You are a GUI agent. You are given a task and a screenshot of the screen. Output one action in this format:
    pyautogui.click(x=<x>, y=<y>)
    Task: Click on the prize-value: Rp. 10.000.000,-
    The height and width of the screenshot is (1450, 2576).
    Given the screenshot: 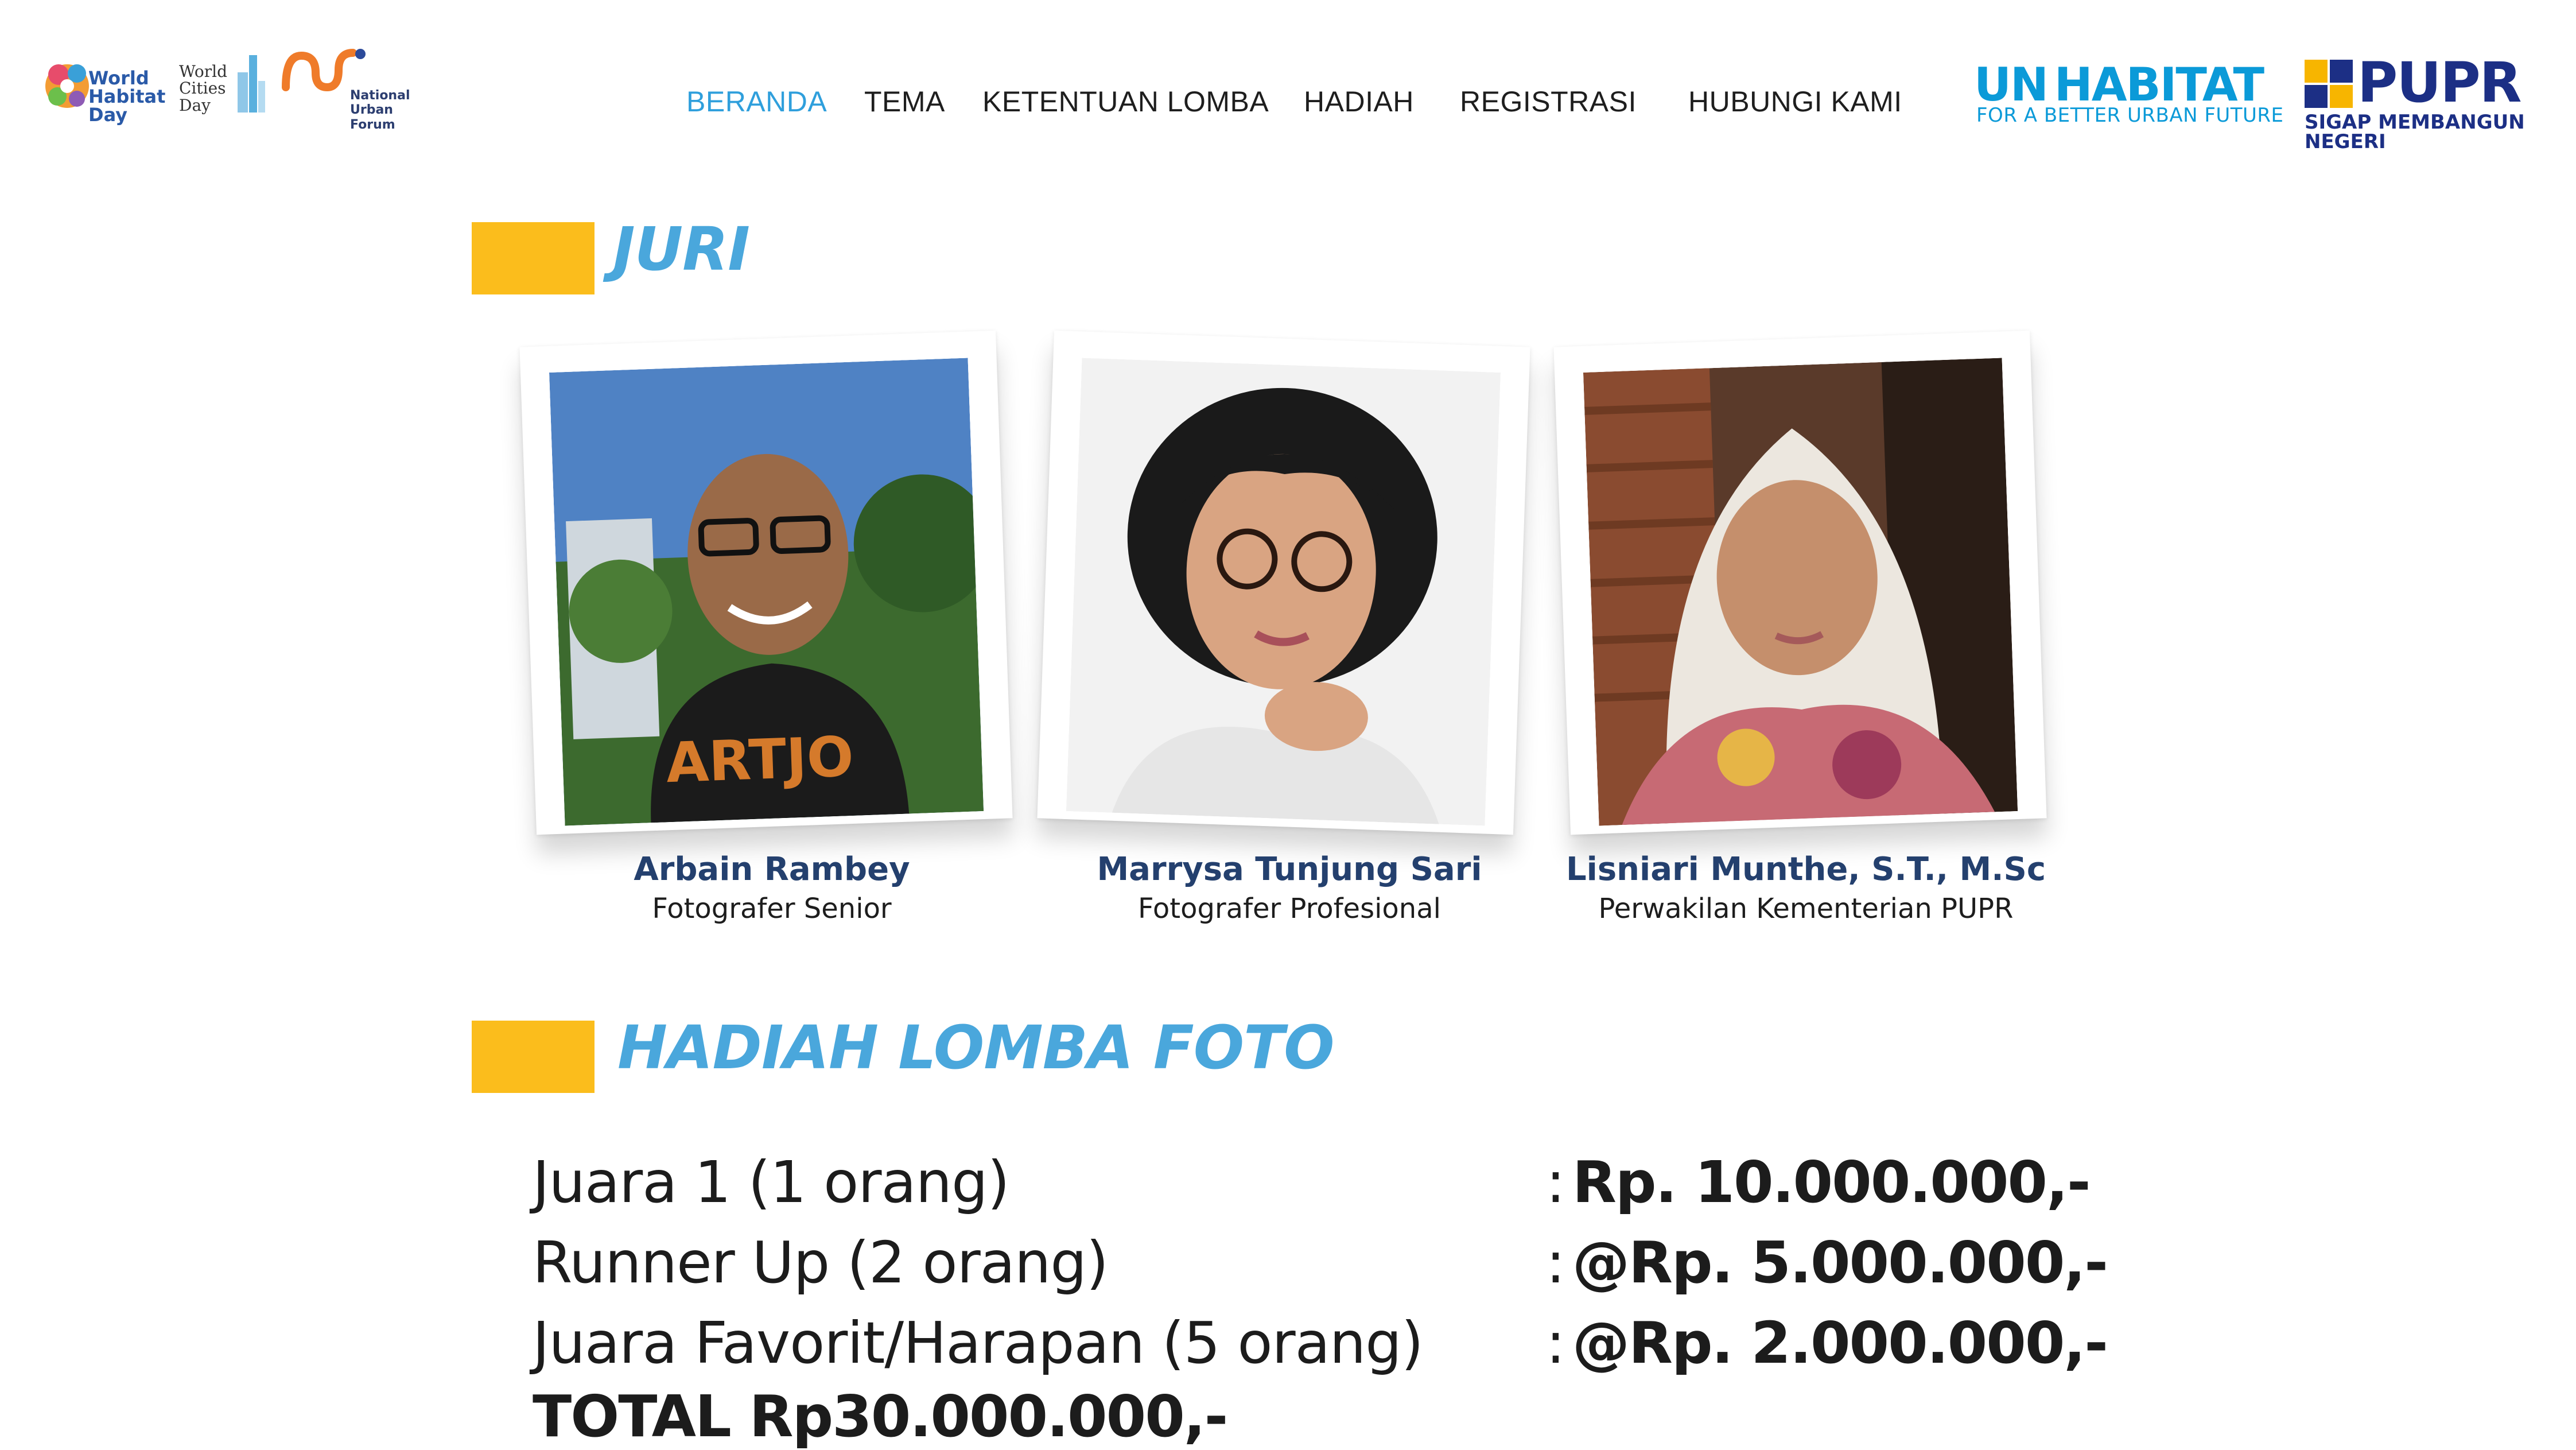 What is the action you would take?
    pyautogui.click(x=1831, y=1182)
    